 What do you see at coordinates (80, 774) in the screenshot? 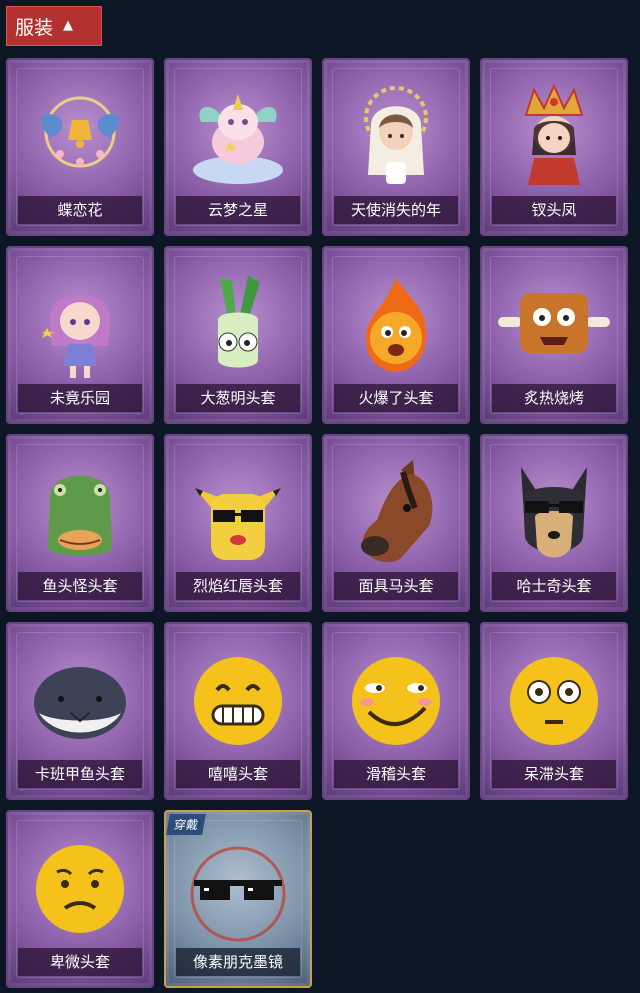
I see `costume-name: 卡班甲鱼头套` at bounding box center [80, 774].